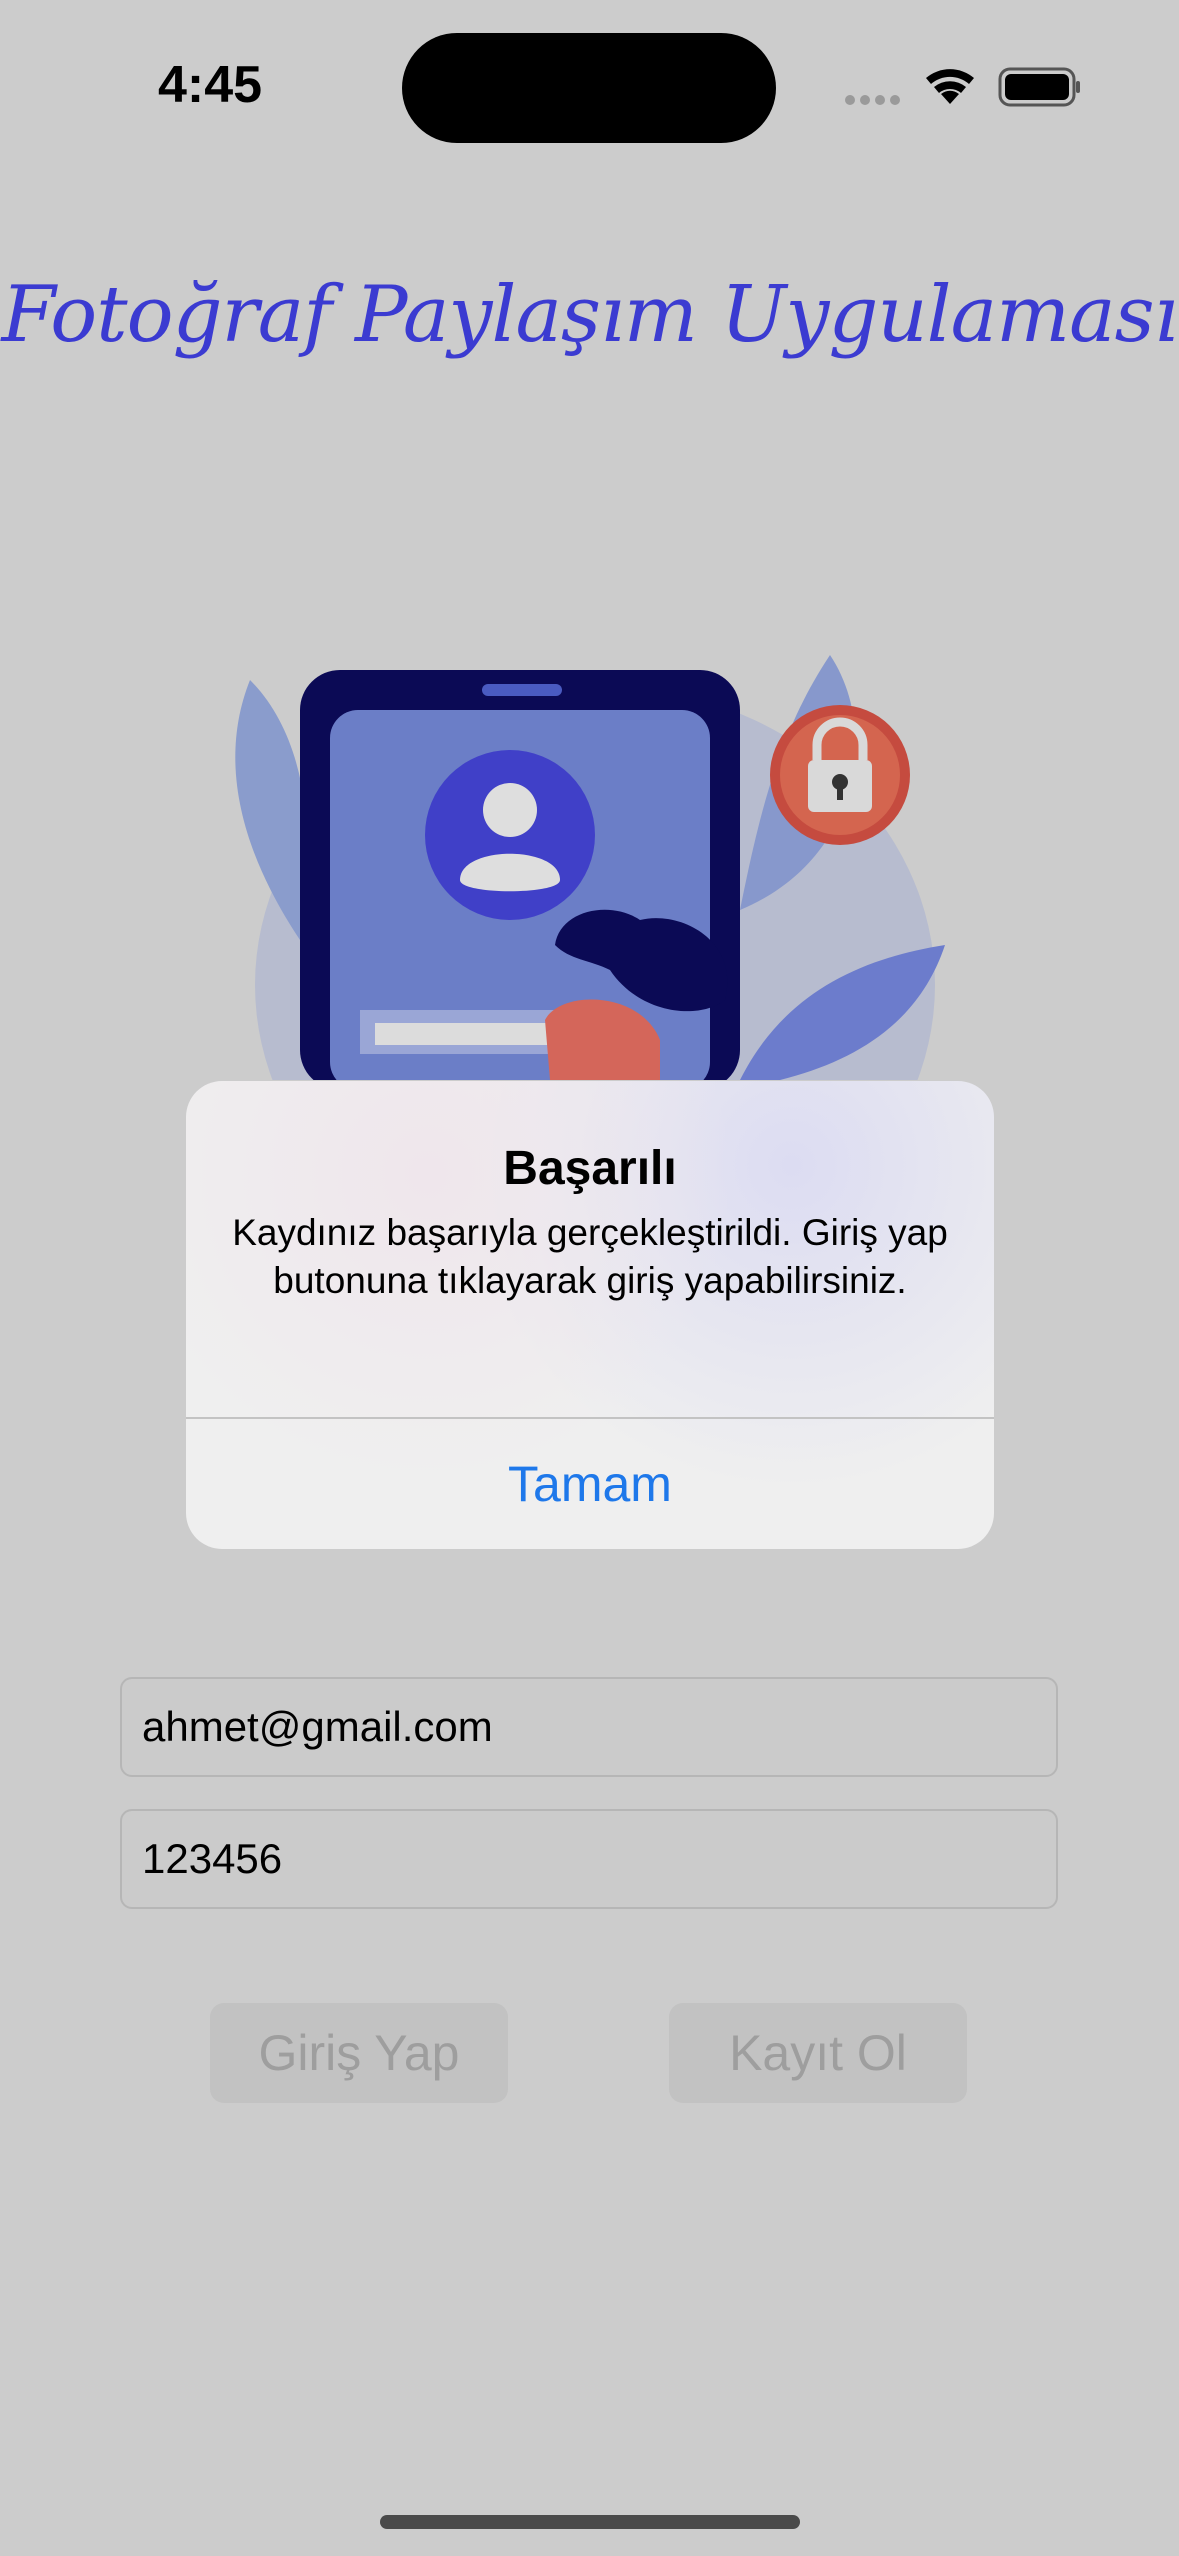  I want to click on login-illustration, so click(590, 867).